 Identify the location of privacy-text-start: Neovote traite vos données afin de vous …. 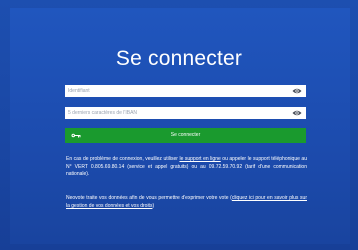
(149, 198).